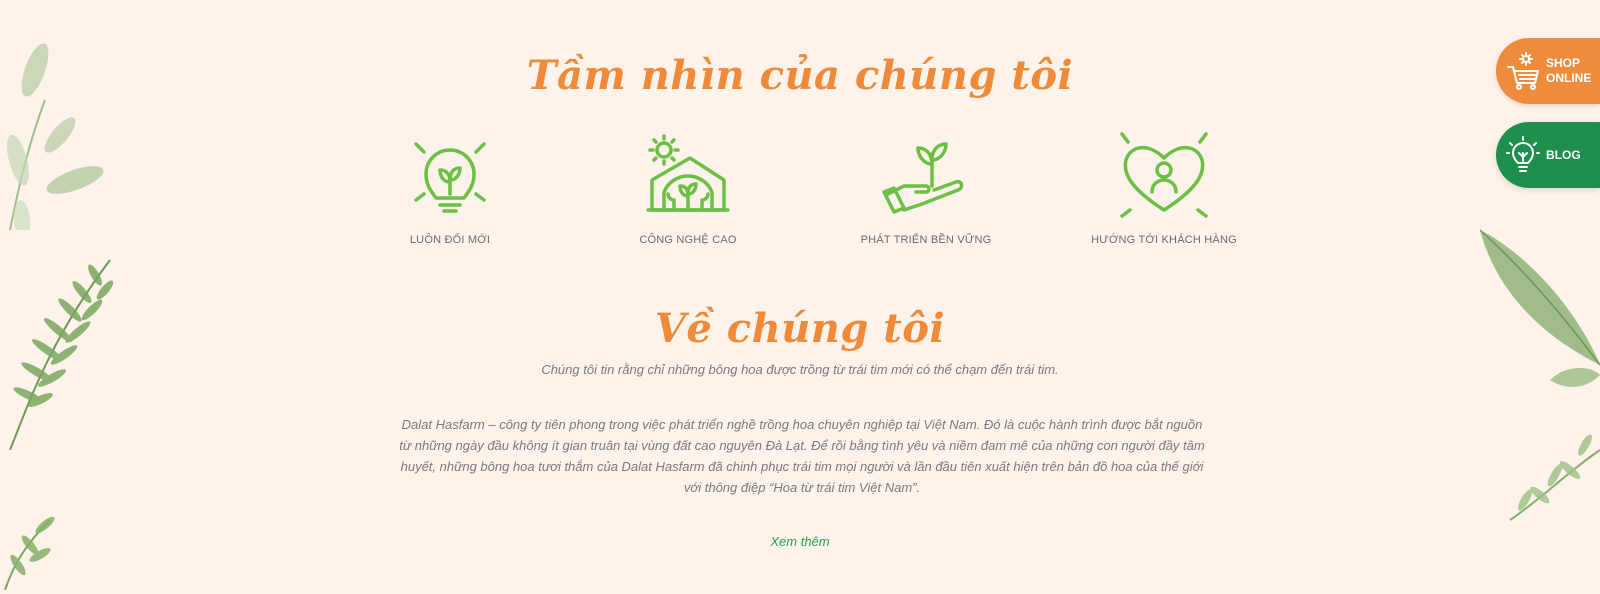  I want to click on flower-cart-icon, so click(1523, 71).